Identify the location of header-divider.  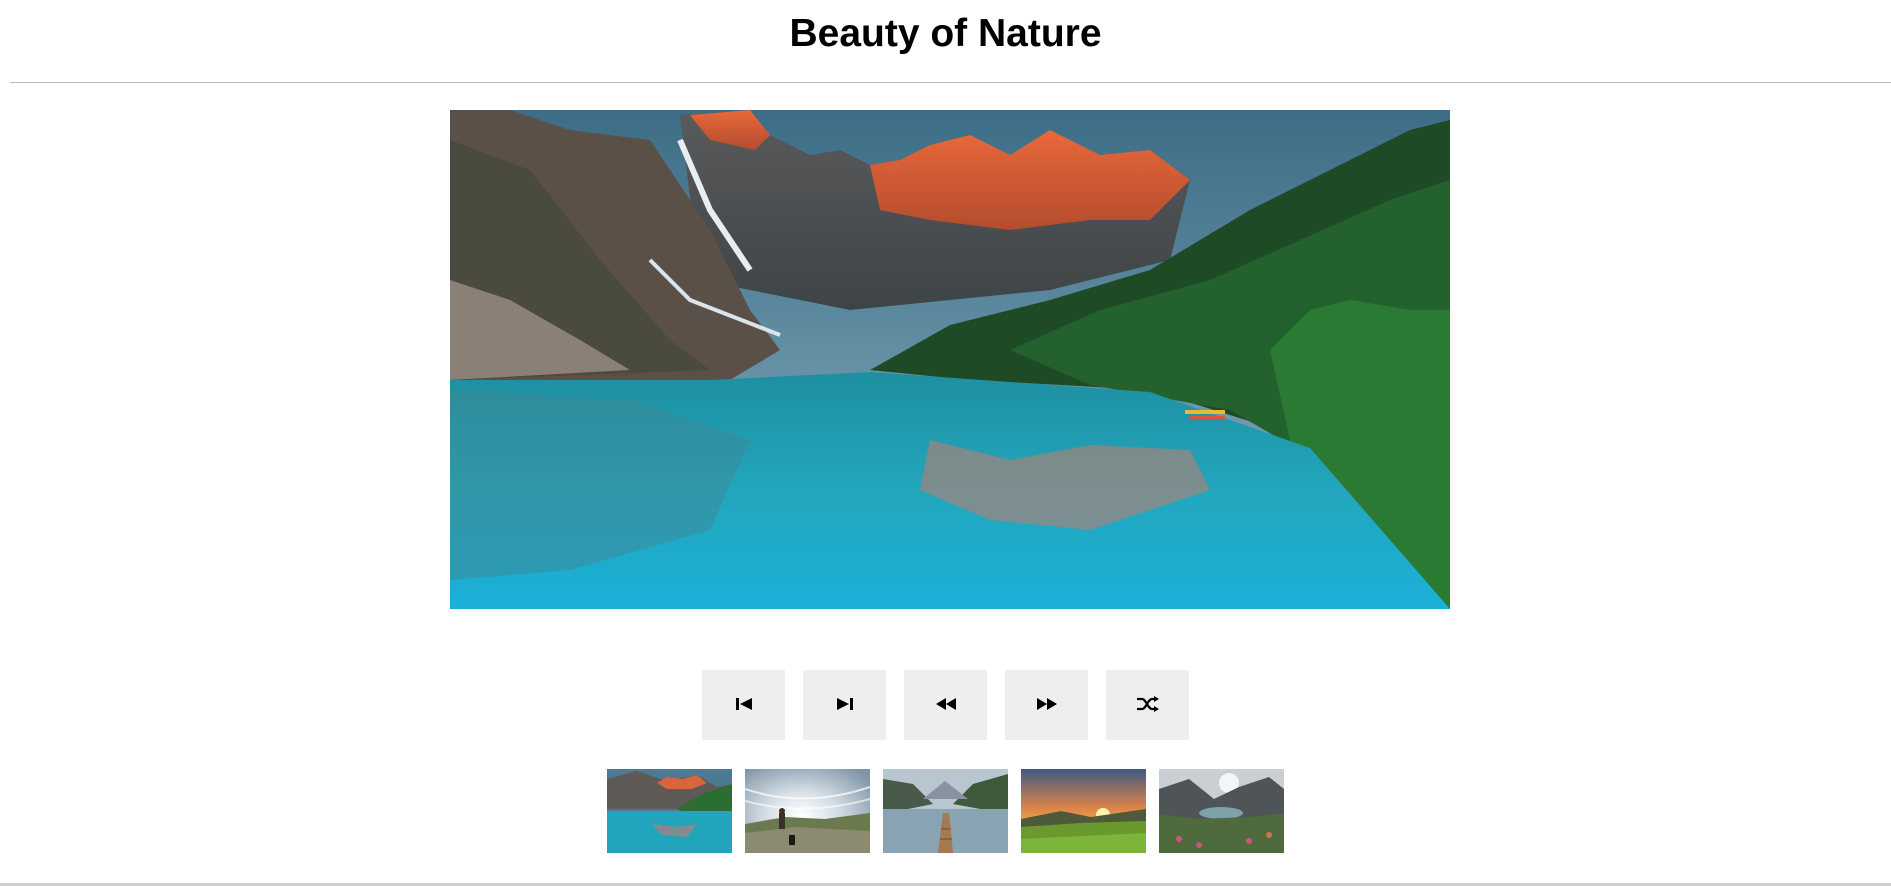
(950, 82).